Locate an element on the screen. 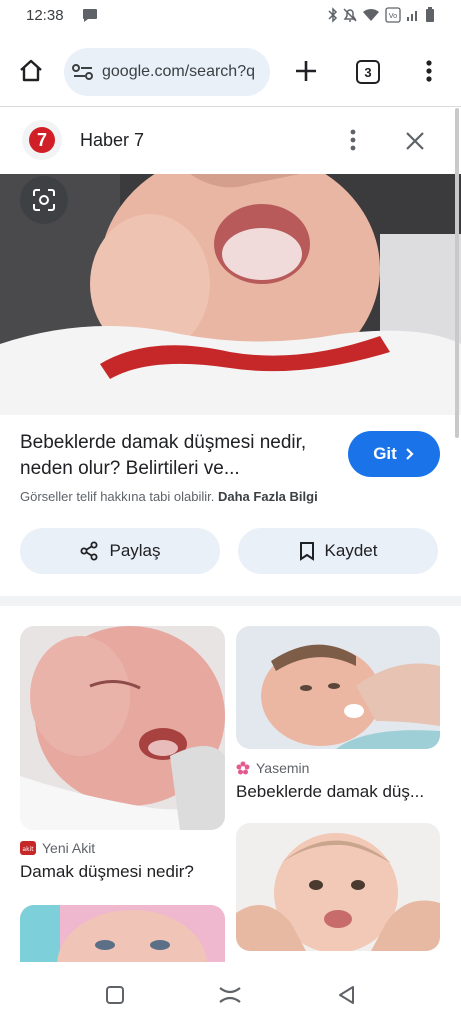 The image size is (461, 1024). related-source-name: Yeni Akit is located at coordinates (69, 848).